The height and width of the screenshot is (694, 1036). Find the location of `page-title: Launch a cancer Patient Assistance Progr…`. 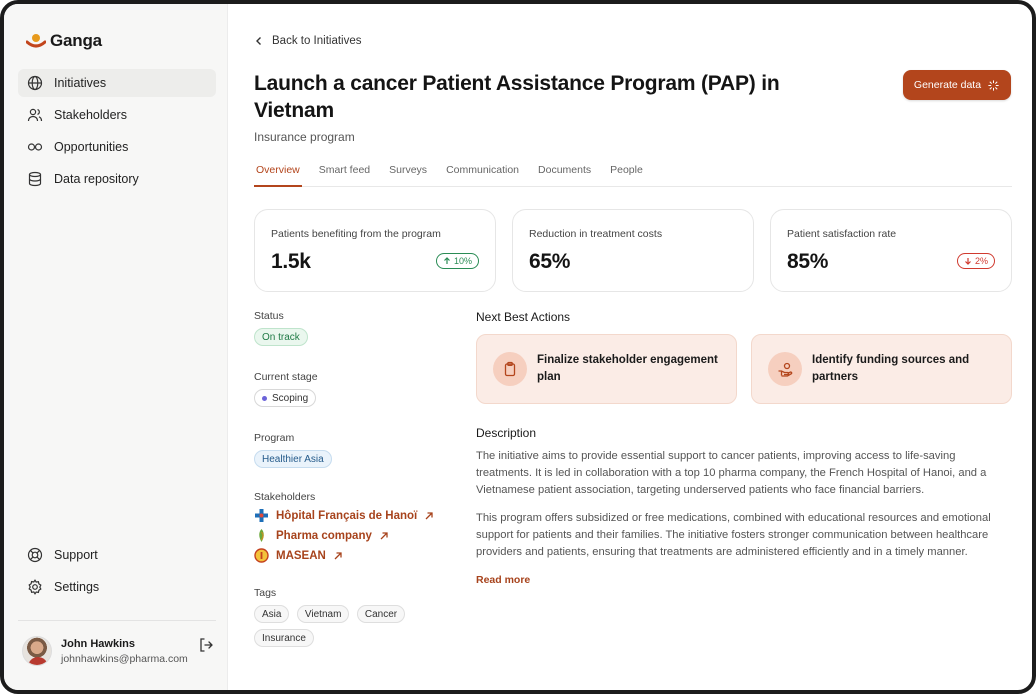

page-title: Launch a cancer Patient Assistance Progr… is located at coordinates (517, 97).